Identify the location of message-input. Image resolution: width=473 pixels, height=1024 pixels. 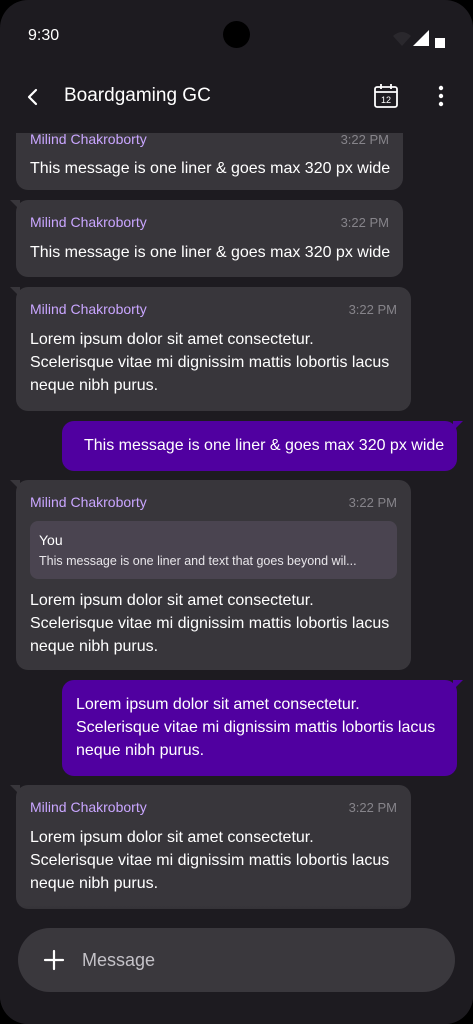
(252, 960).